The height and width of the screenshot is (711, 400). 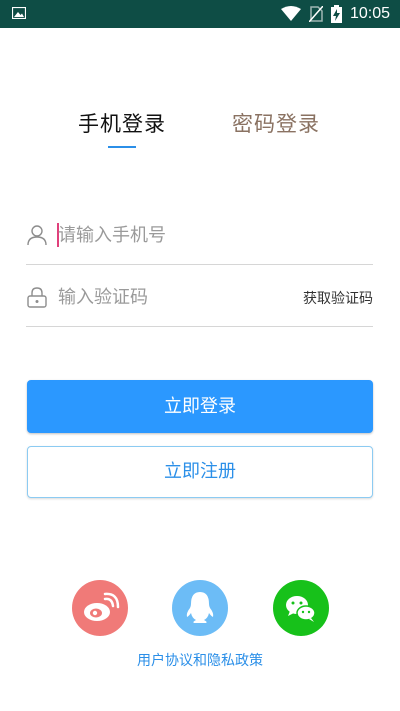 I want to click on login-button: 立即登录, so click(x=200, y=406).